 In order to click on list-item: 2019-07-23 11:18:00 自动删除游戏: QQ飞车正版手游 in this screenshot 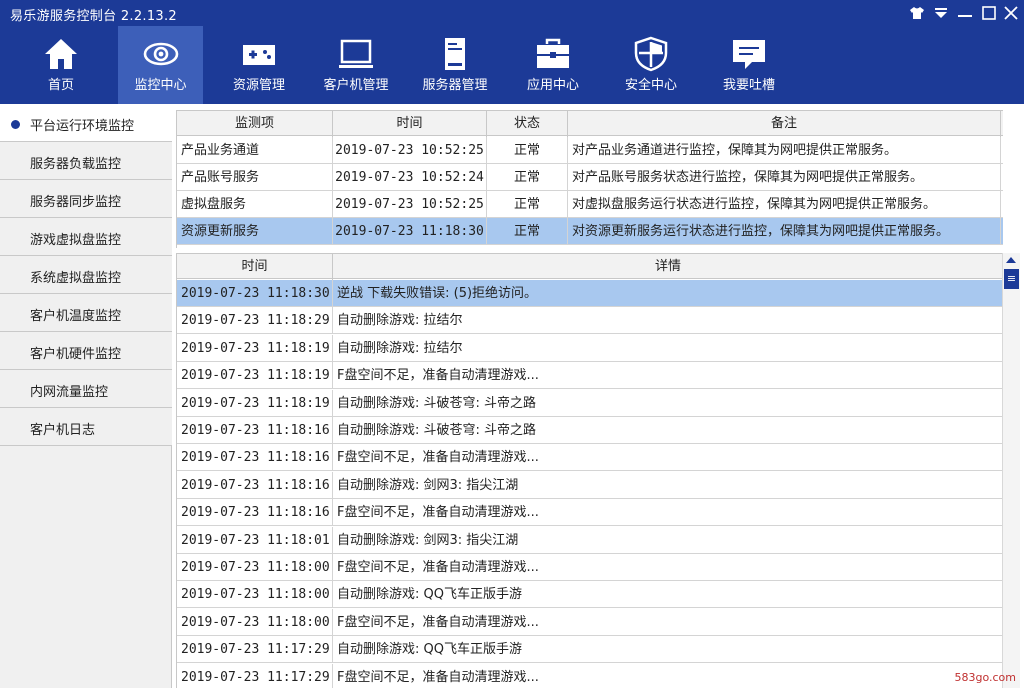, I will do `click(590, 595)`.